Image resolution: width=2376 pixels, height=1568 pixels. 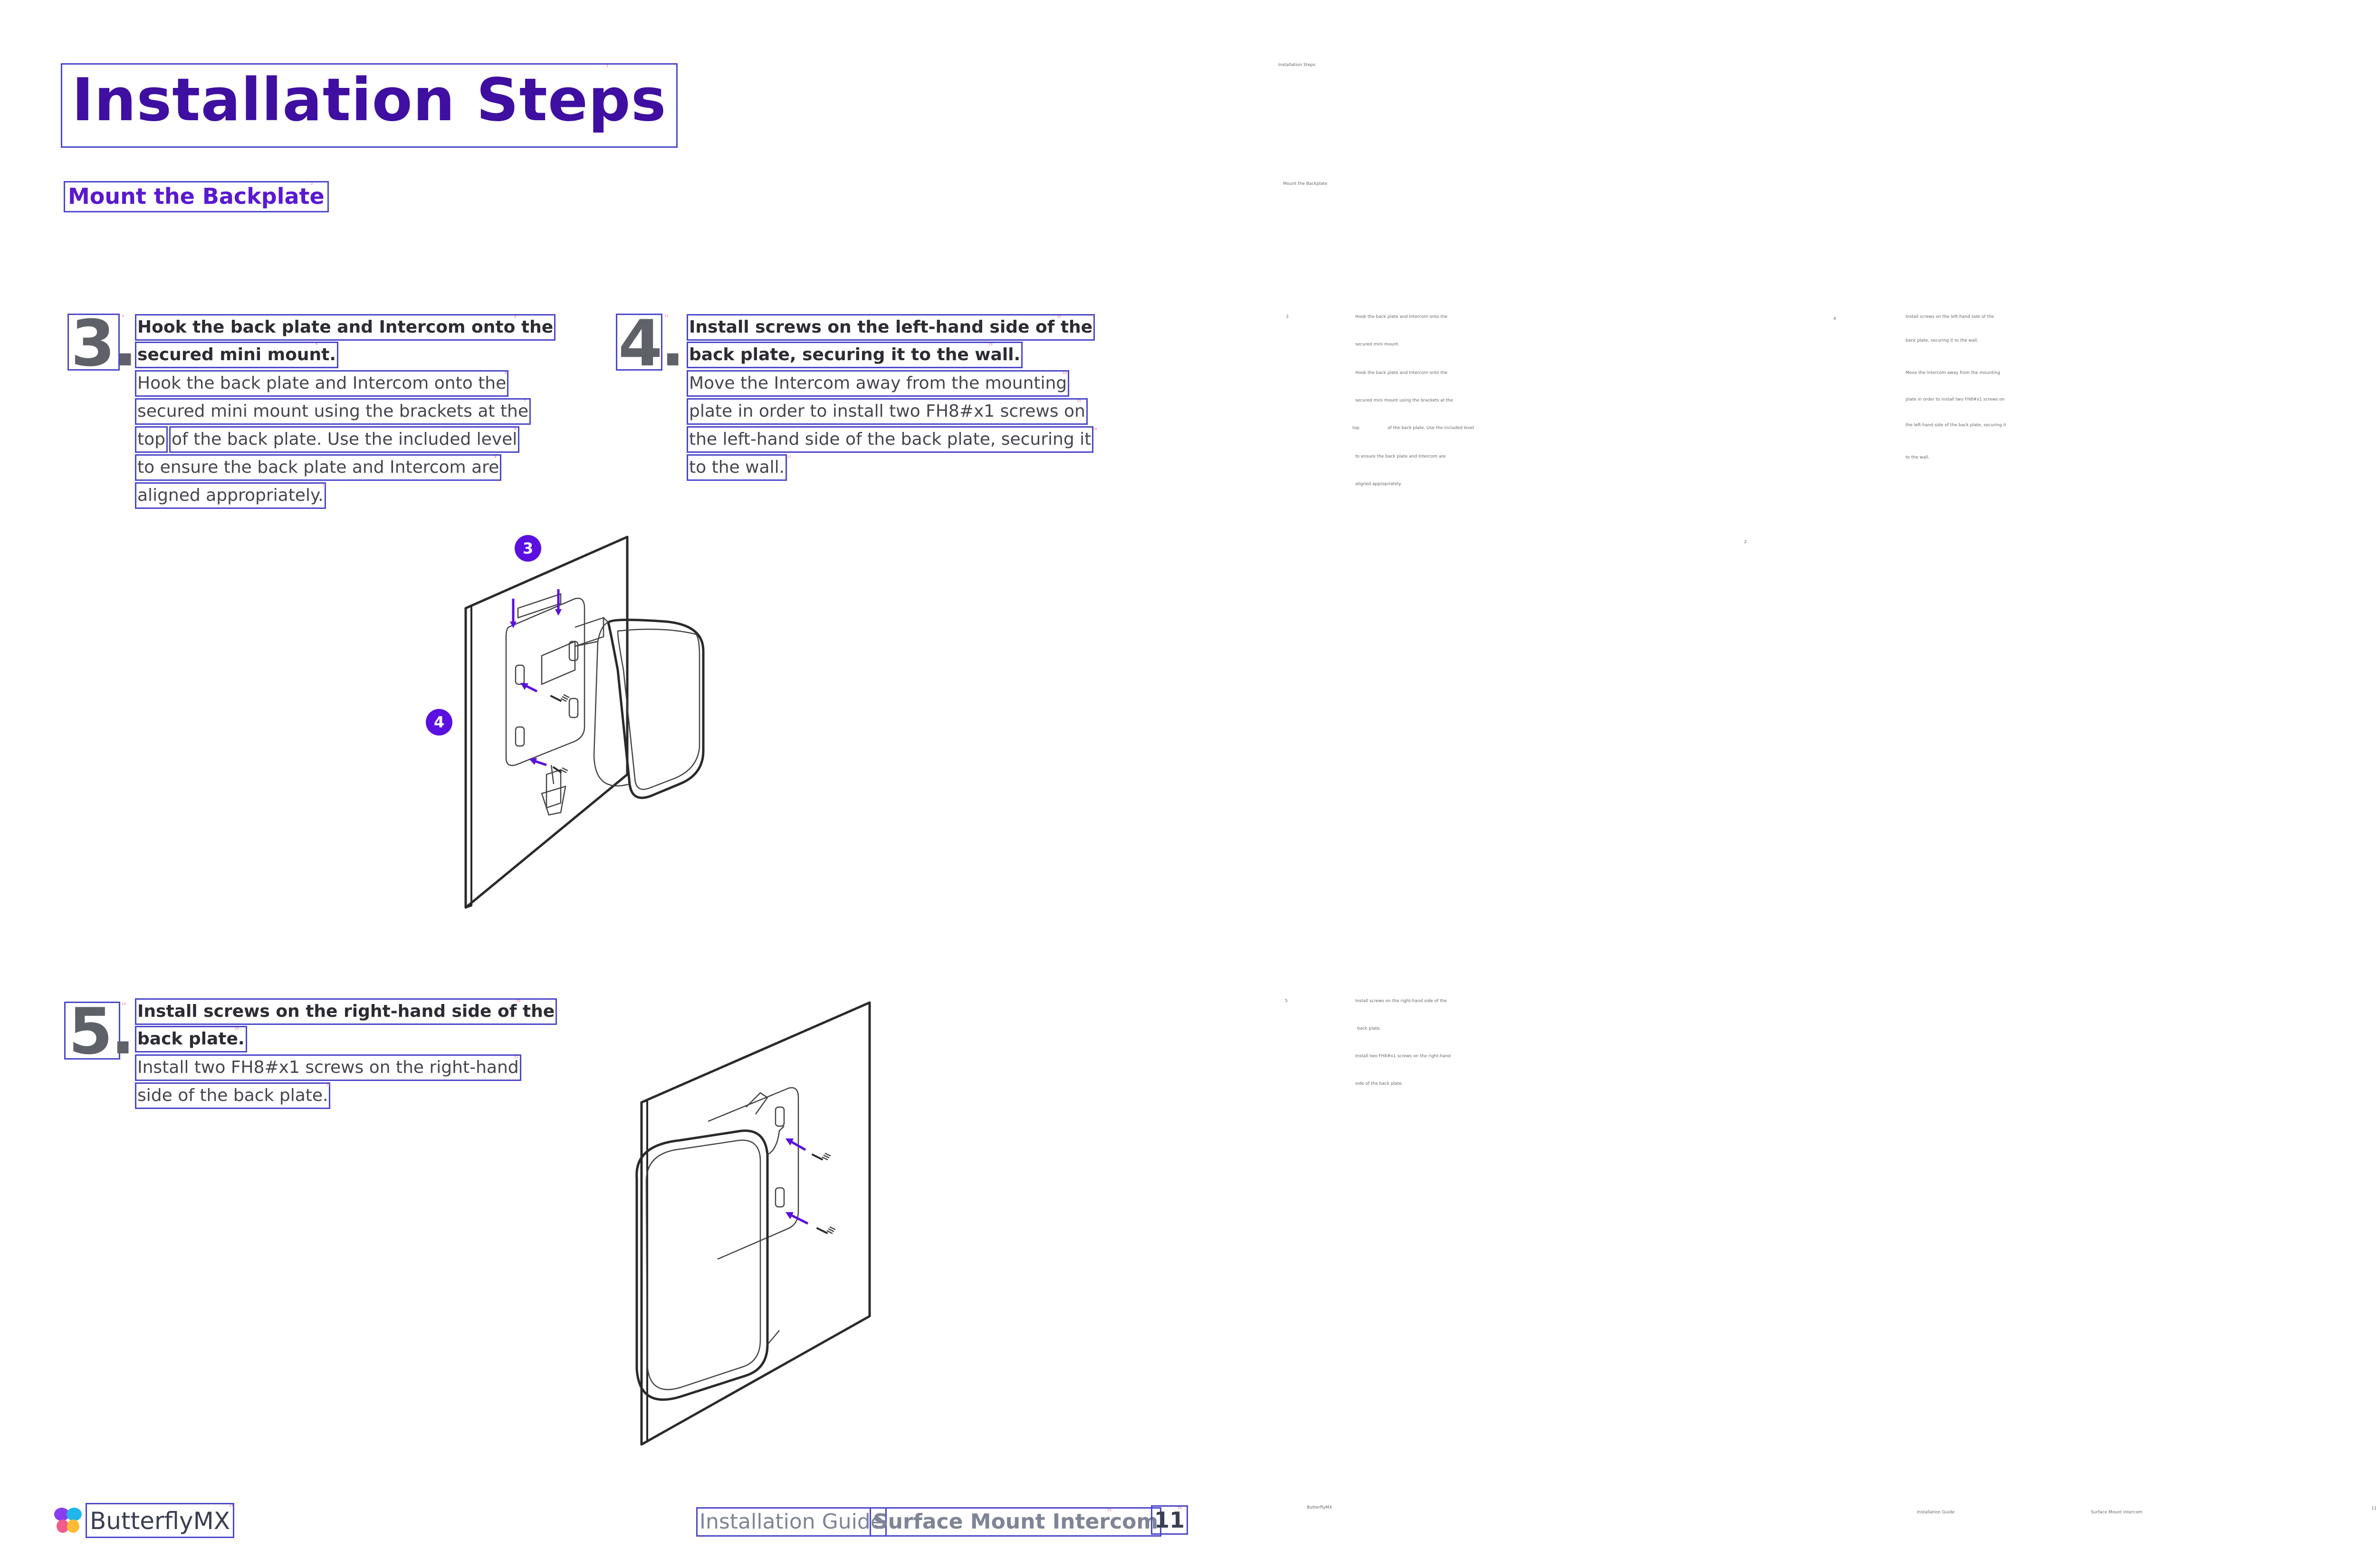 What do you see at coordinates (1379, 1083) in the screenshot?
I see `mirror-step-5-line: side of the back plate.` at bounding box center [1379, 1083].